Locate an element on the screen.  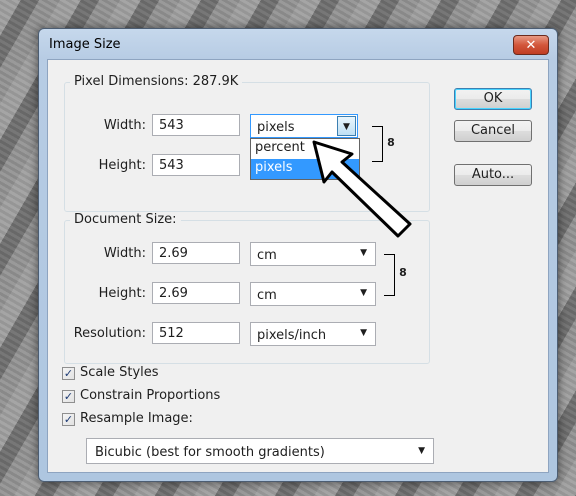
pixel-width-input: 543 is located at coordinates (196, 125).